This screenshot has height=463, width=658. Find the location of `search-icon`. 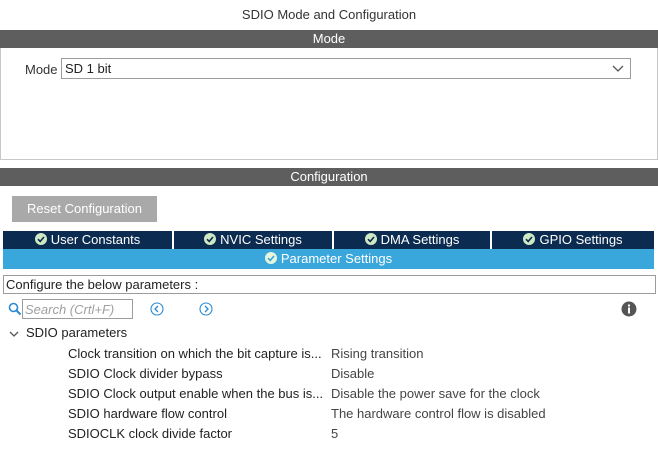

search-icon is located at coordinates (15, 309).